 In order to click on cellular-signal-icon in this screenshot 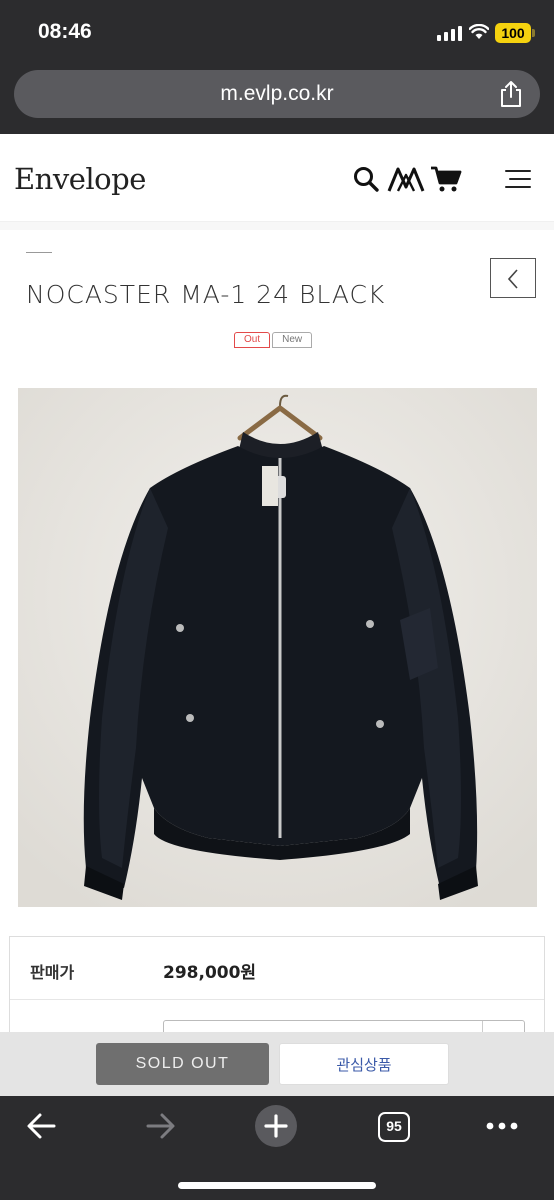, I will do `click(450, 33)`.